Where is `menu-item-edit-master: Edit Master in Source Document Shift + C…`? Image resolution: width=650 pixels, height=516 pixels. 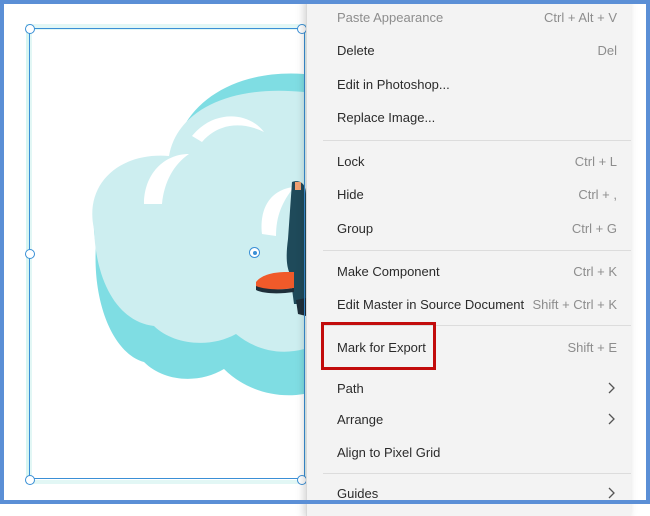 menu-item-edit-master: Edit Master in Source Document Shift + C… is located at coordinates (469, 304).